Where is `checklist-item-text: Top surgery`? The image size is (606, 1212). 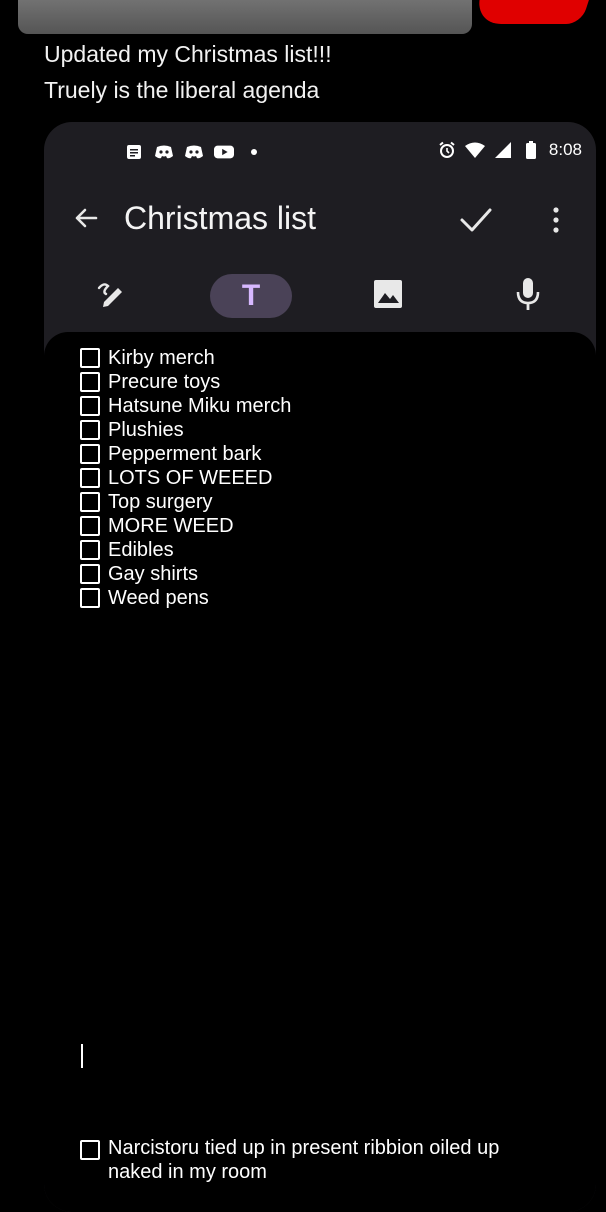 checklist-item-text: Top surgery is located at coordinates (160, 501).